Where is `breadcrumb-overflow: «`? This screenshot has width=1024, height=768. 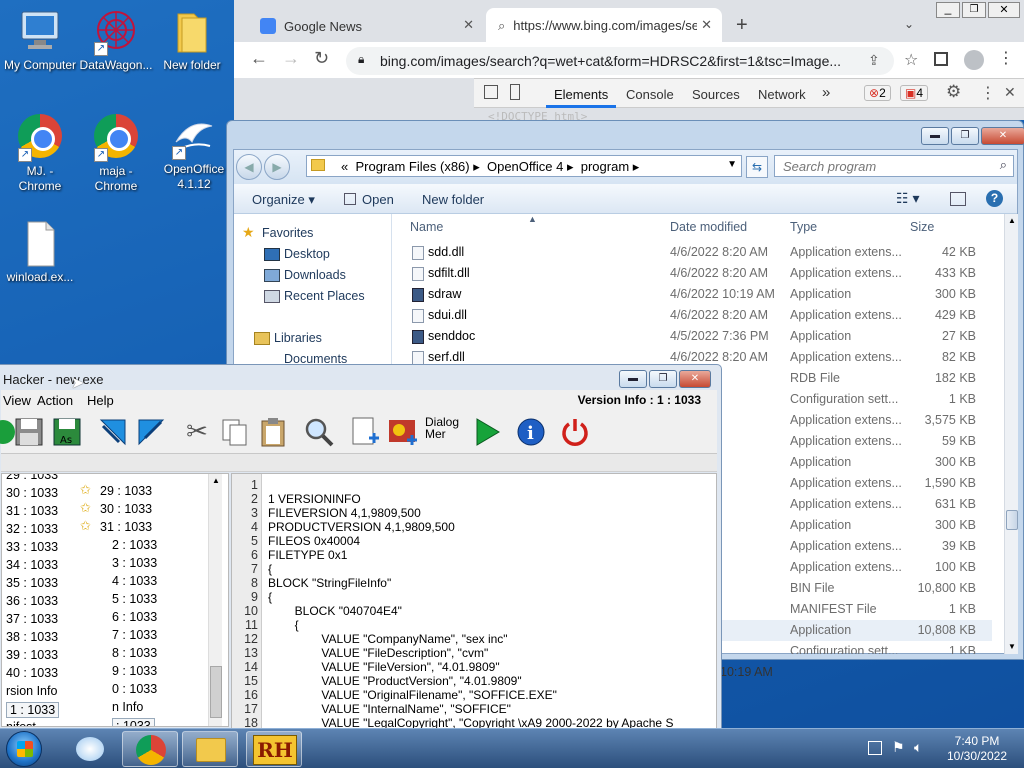 breadcrumb-overflow: « is located at coordinates (344, 166).